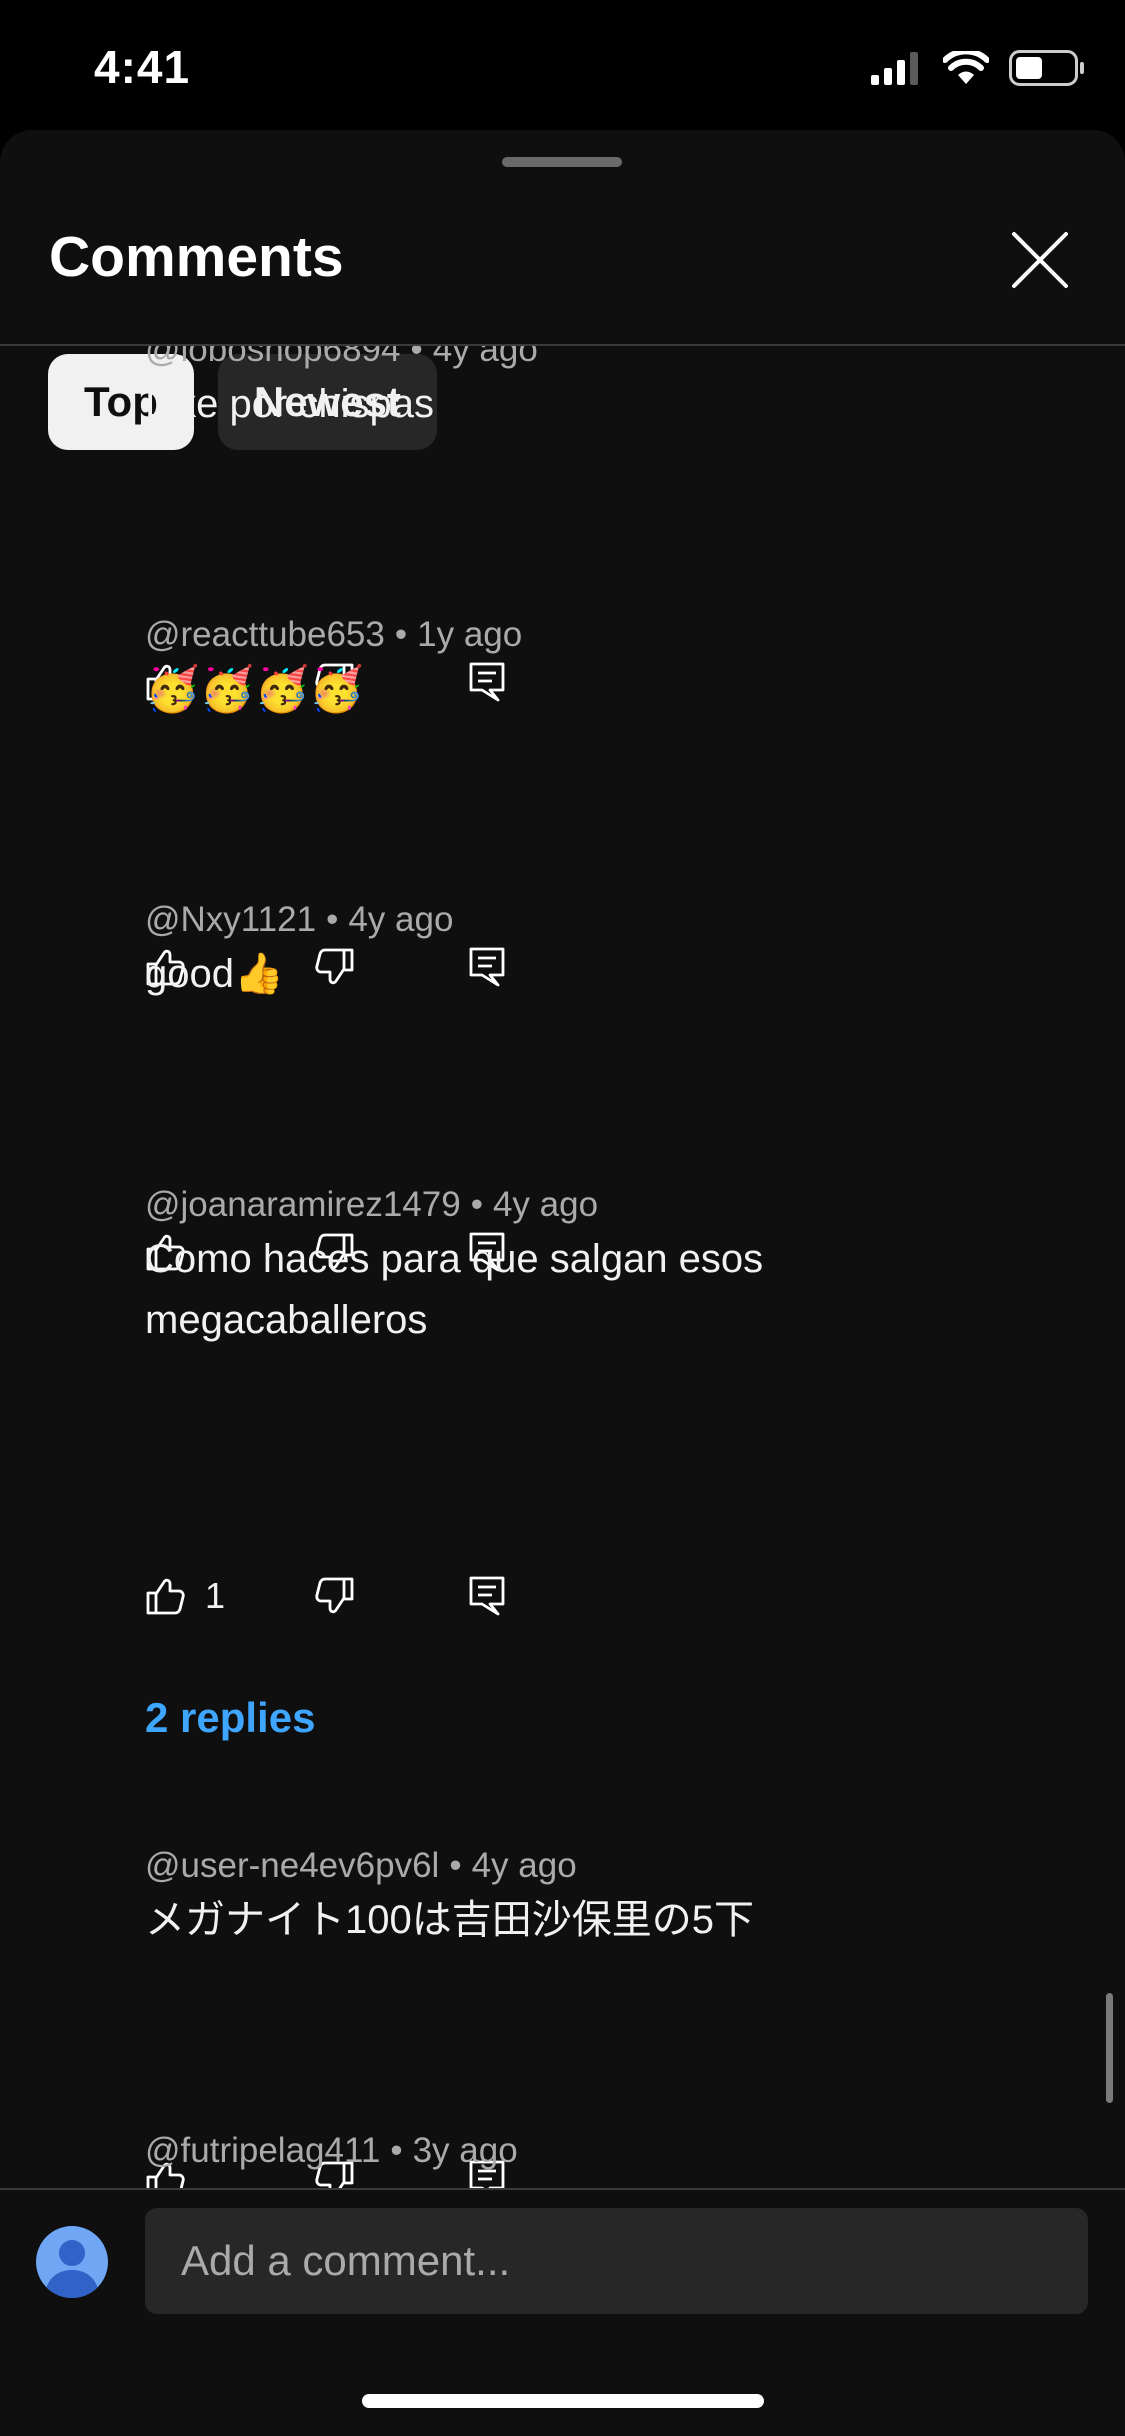  What do you see at coordinates (966, 68) in the screenshot?
I see `wifi-icon` at bounding box center [966, 68].